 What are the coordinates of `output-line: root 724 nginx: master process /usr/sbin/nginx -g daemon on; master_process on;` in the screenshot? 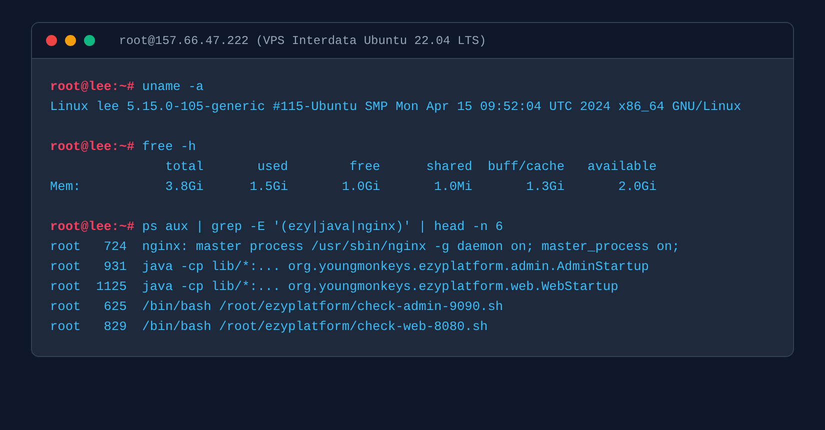 It's located at (365, 247).